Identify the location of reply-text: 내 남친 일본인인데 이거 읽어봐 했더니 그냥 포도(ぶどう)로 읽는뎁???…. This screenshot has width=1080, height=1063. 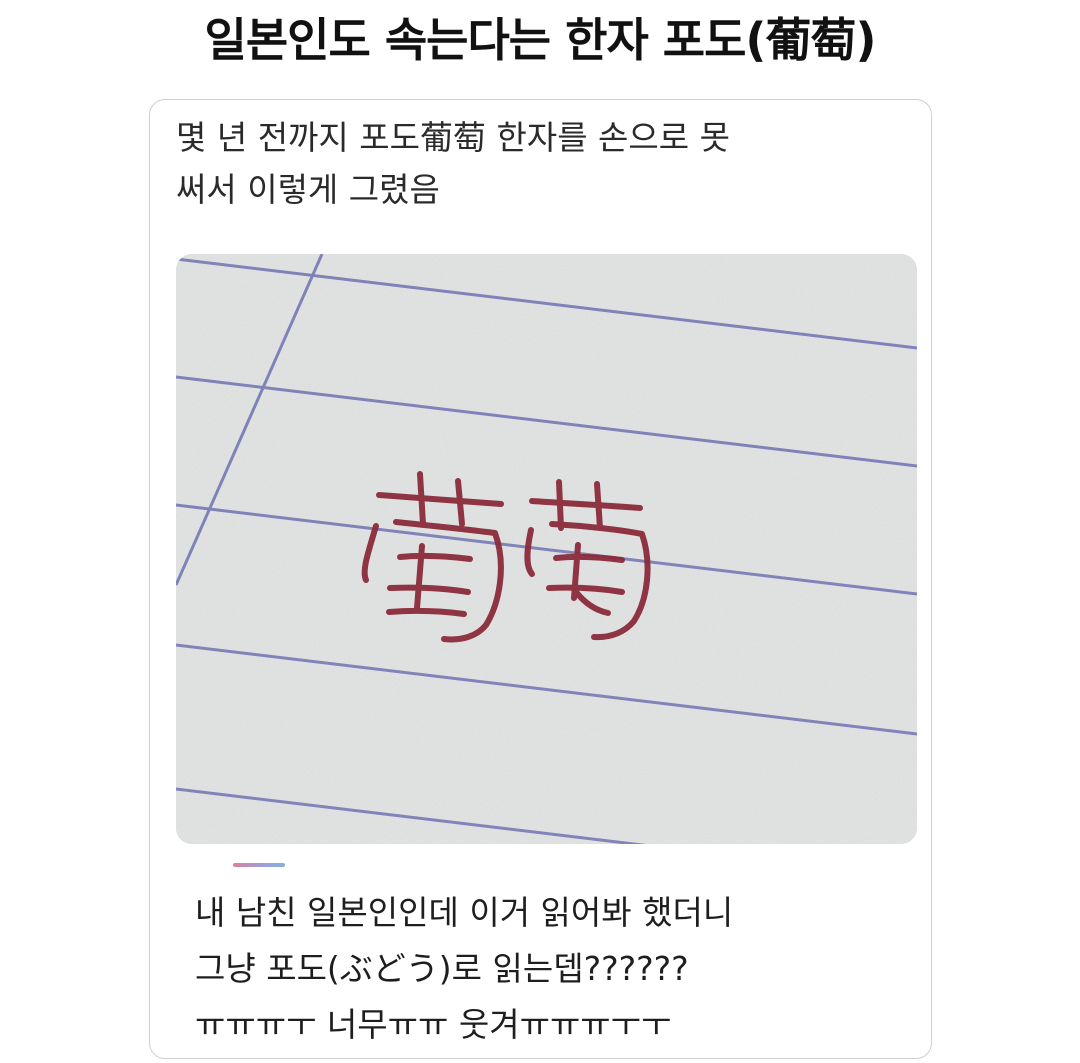
(464, 968).